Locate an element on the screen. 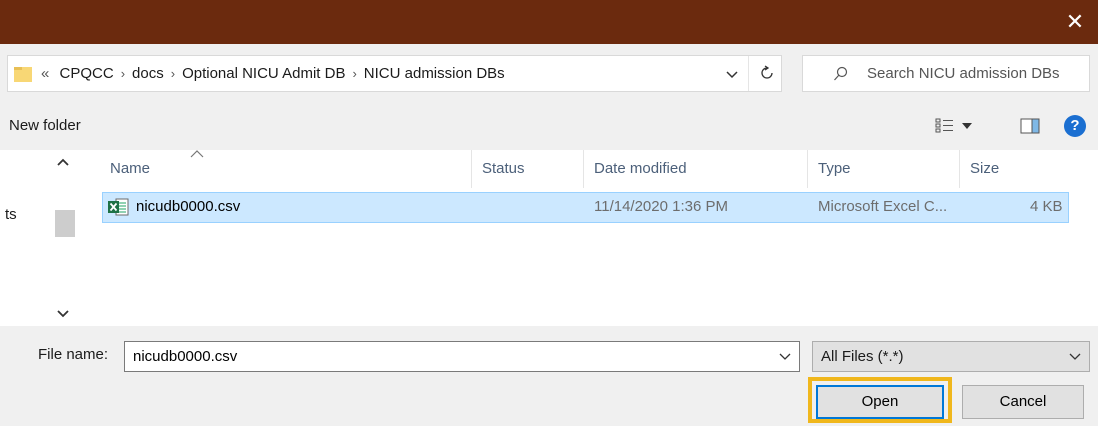 This screenshot has width=1098, height=426. title-bar: ✕ is located at coordinates (549, 22).